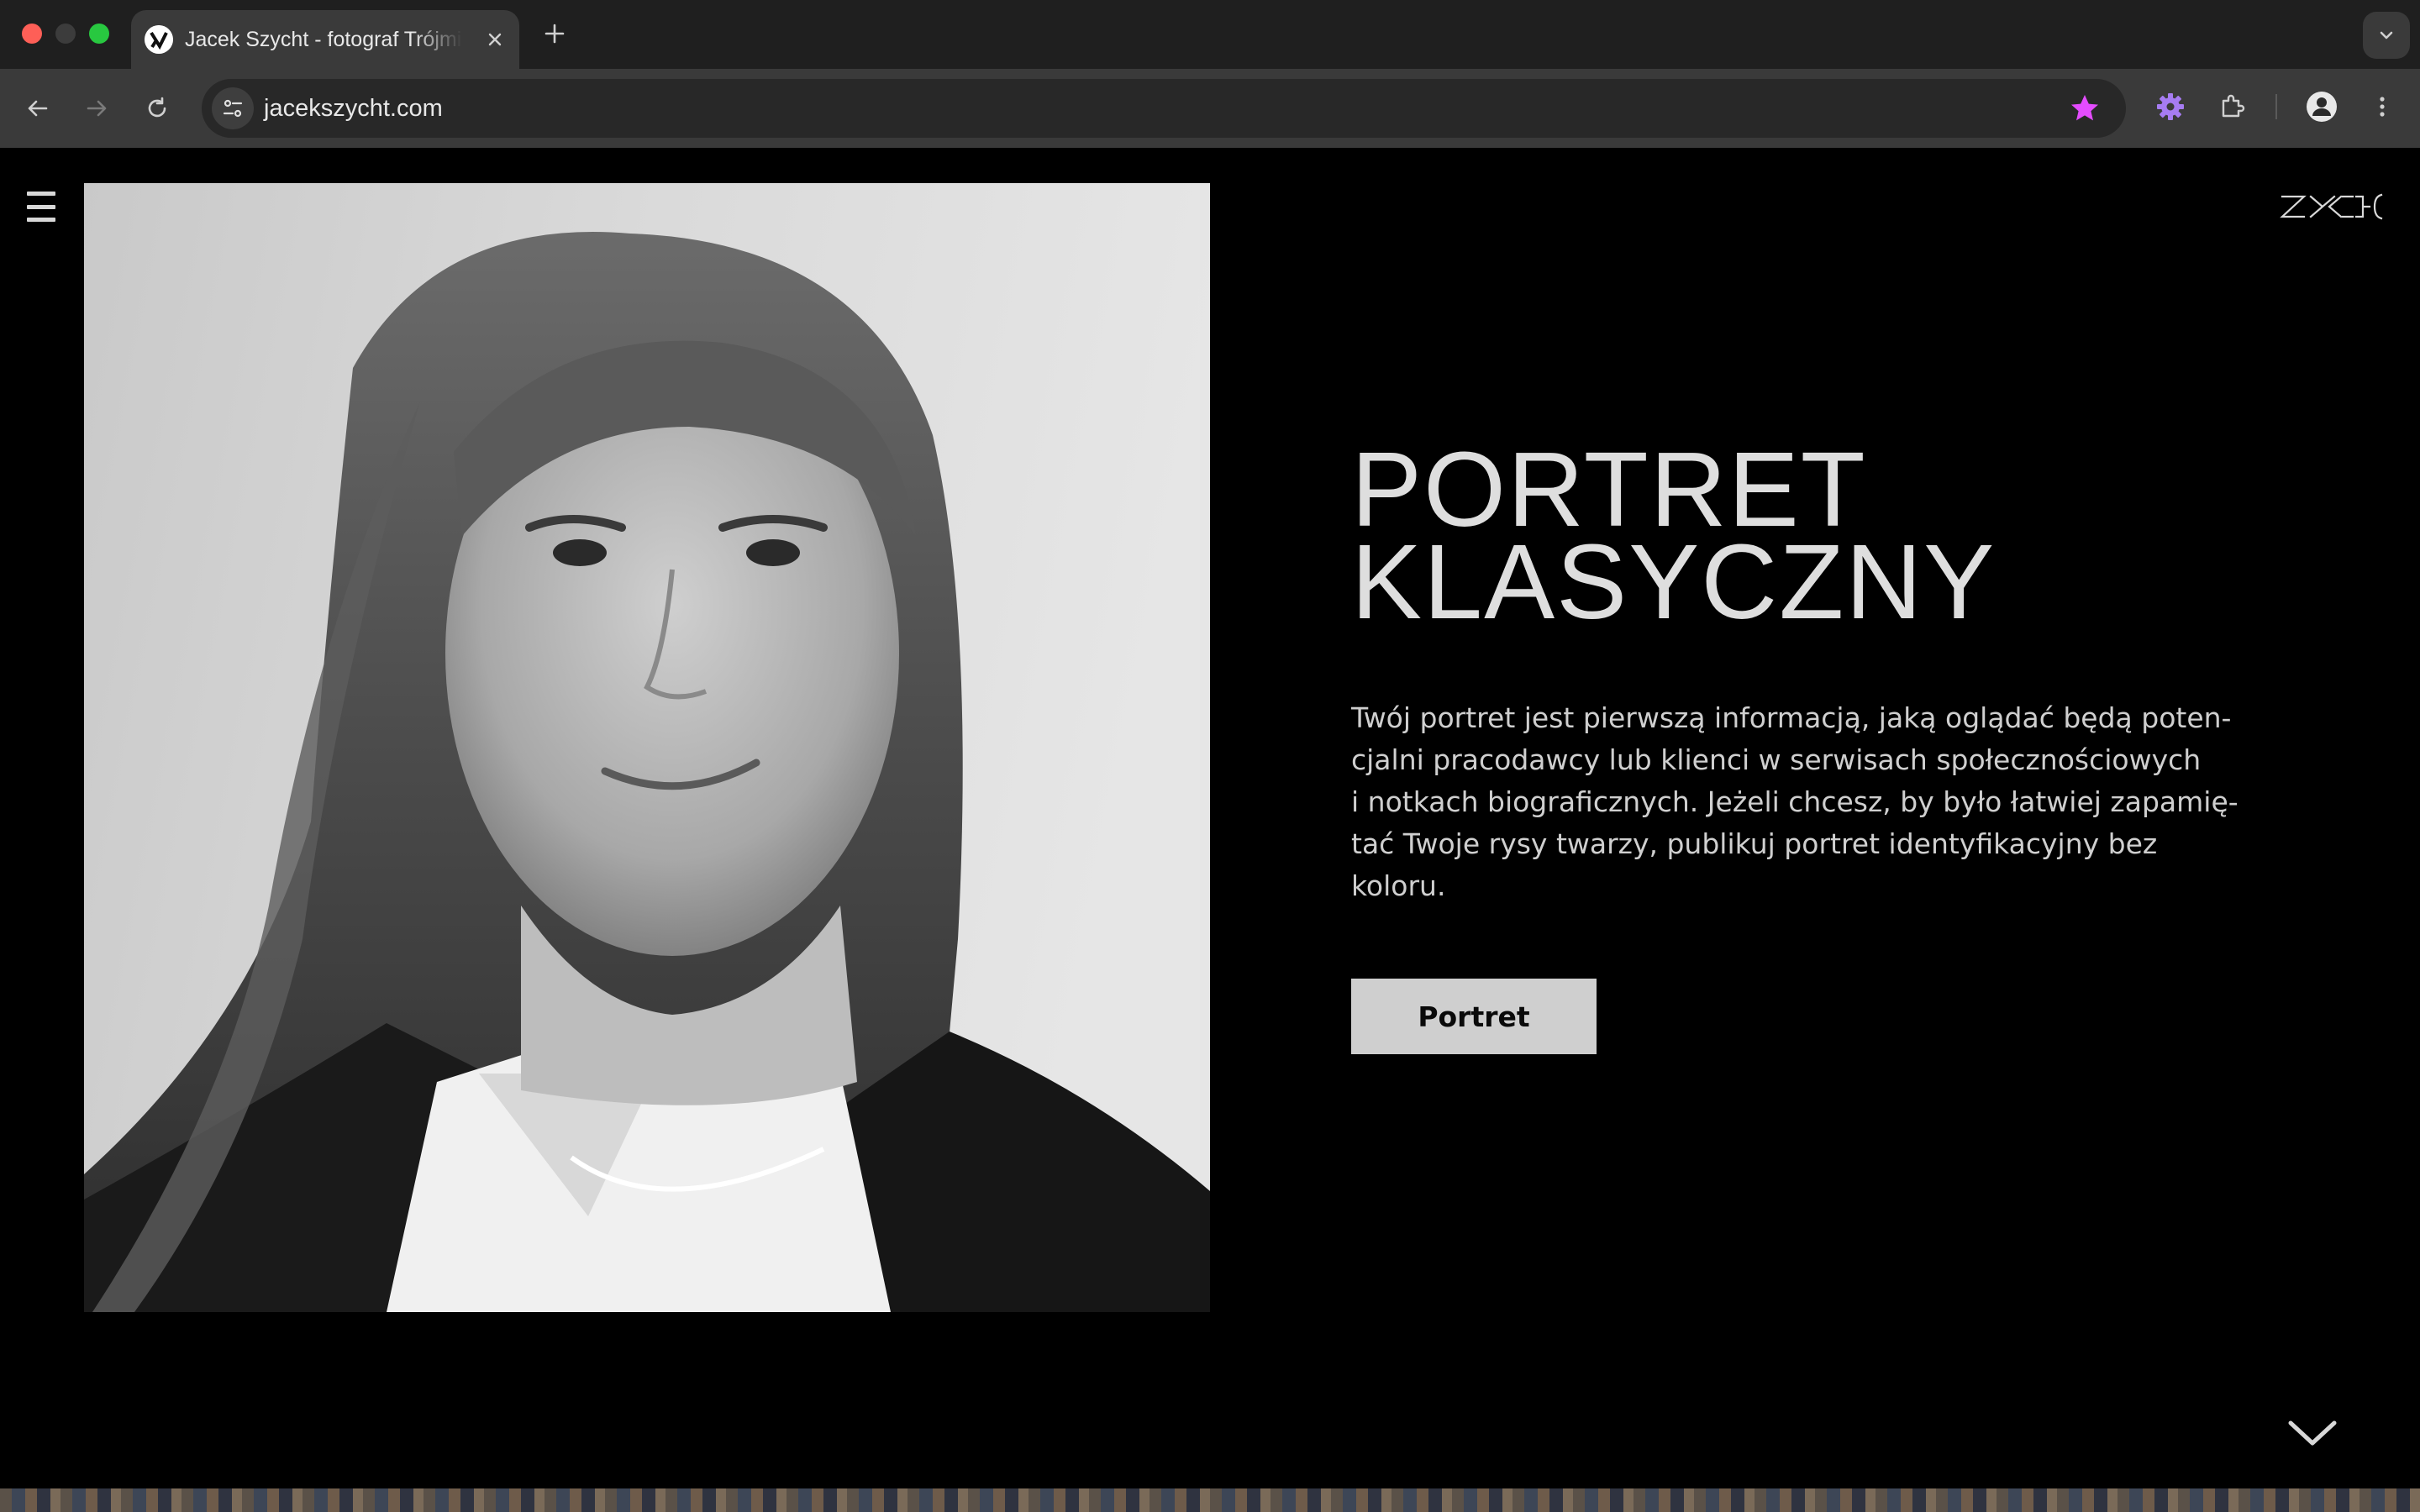 This screenshot has width=2420, height=1512. What do you see at coordinates (2332, 206) in the screenshot?
I see `site-logo` at bounding box center [2332, 206].